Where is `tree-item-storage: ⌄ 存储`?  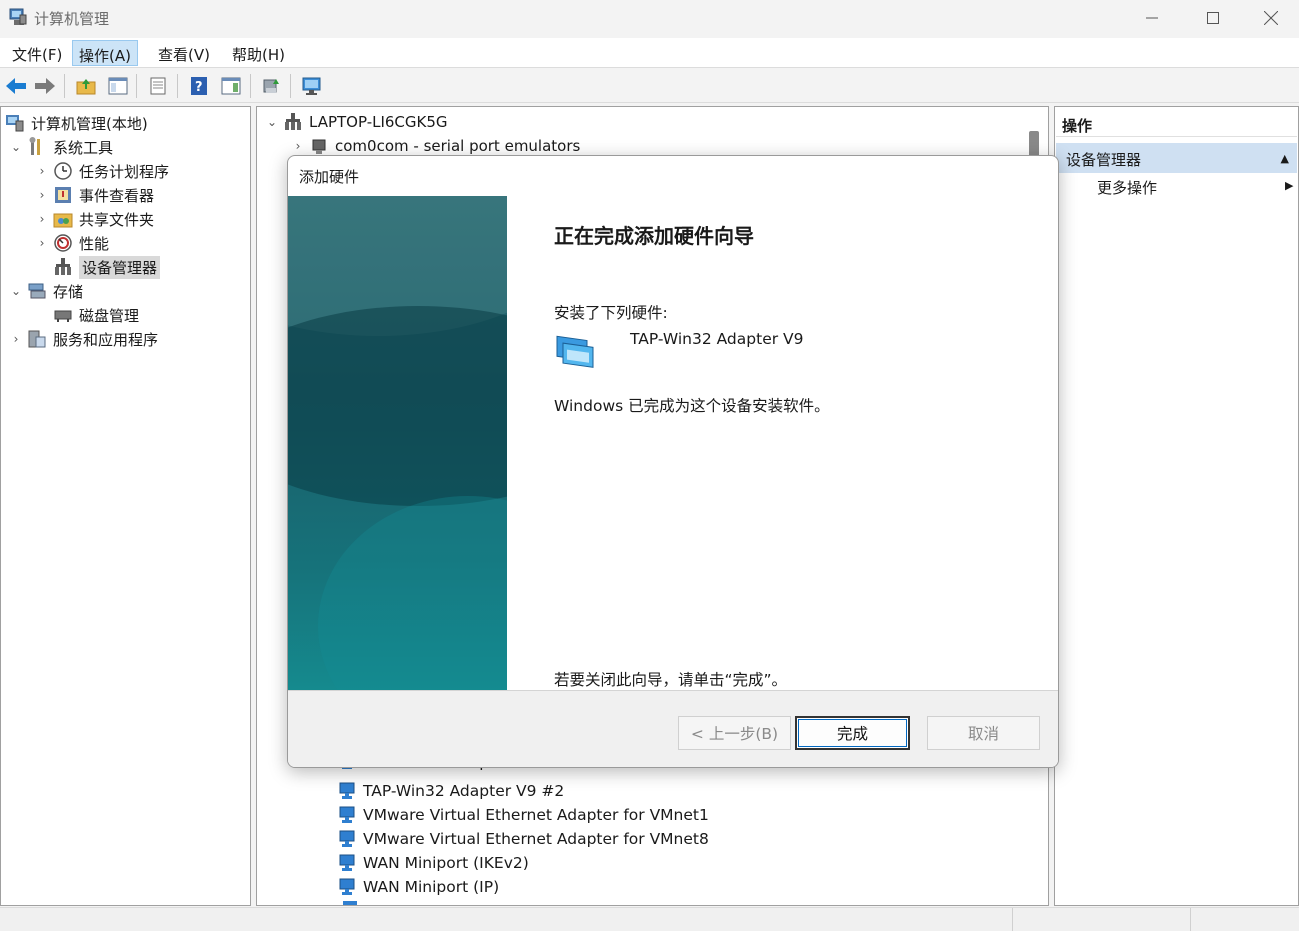
tree-item-storage: ⌄ 存储 is located at coordinates (46, 291).